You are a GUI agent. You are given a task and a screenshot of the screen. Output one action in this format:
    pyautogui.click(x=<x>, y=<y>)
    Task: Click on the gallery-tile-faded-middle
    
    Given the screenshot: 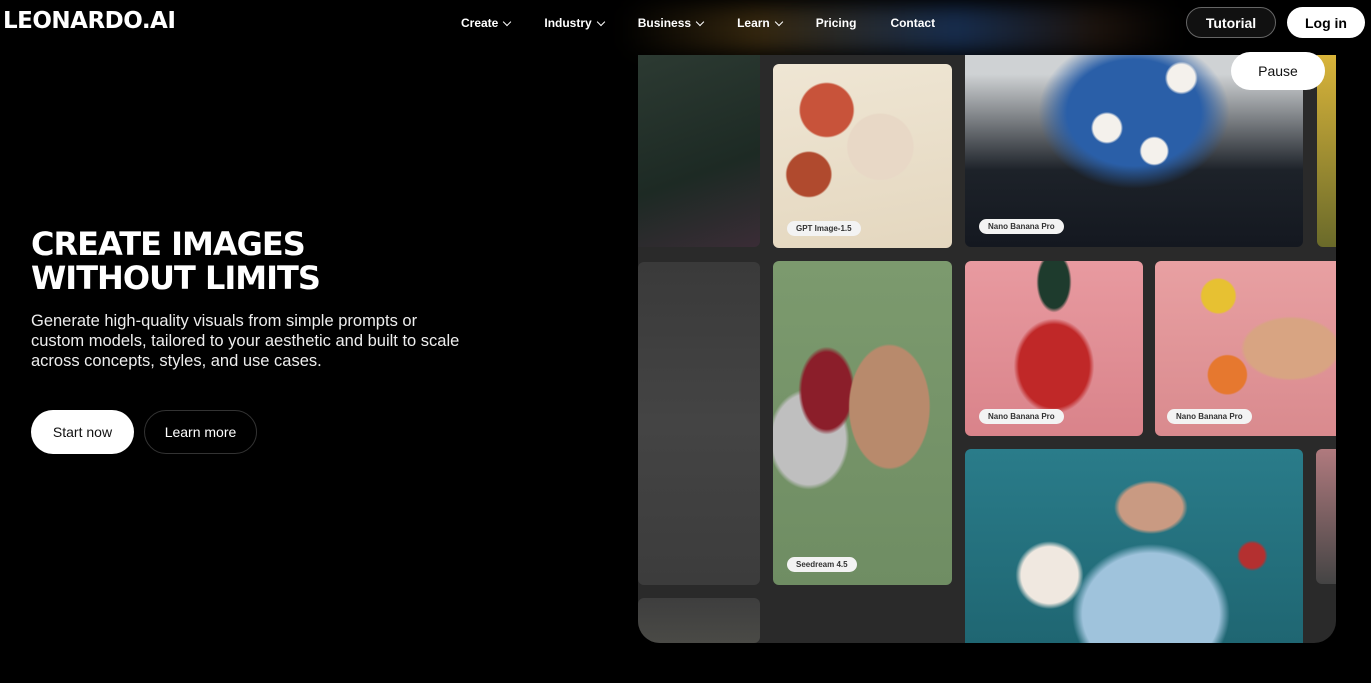 What is the action you would take?
    pyautogui.click(x=699, y=423)
    